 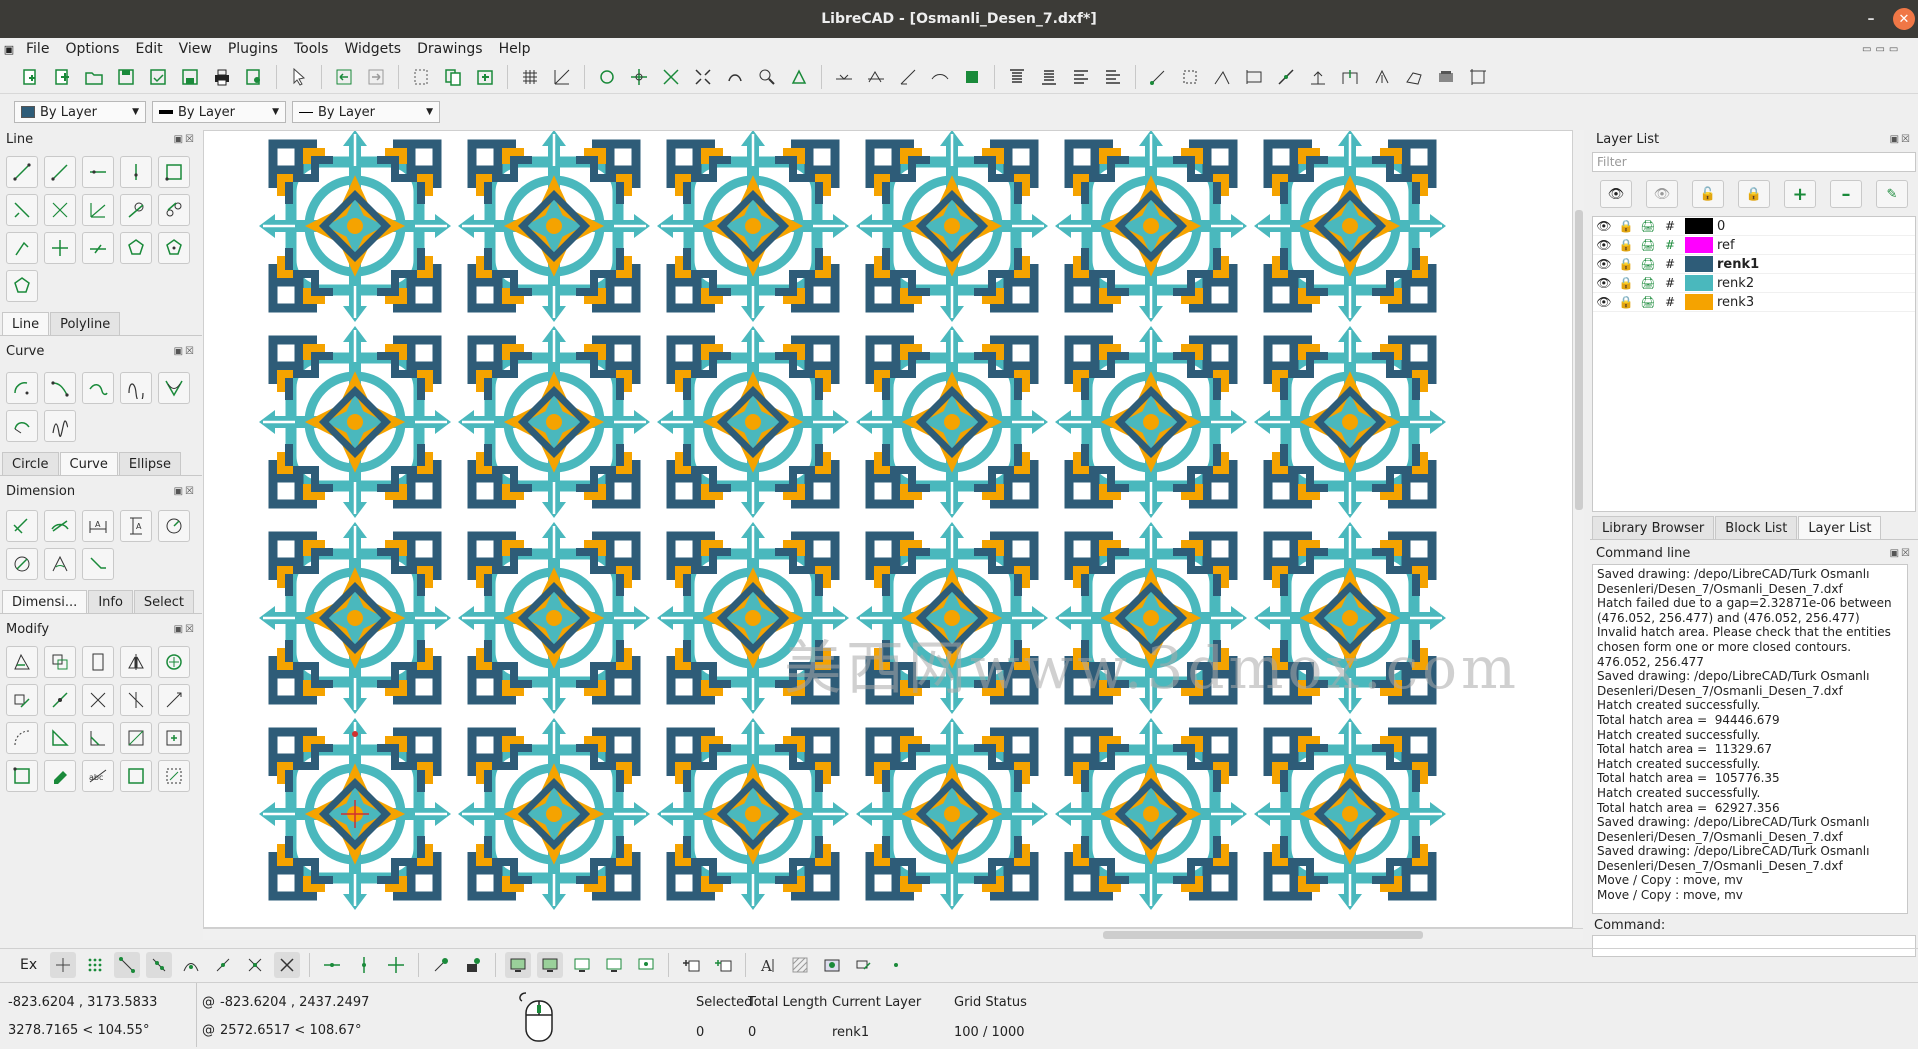 I want to click on view-screen-2-icon, so click(x=614, y=965).